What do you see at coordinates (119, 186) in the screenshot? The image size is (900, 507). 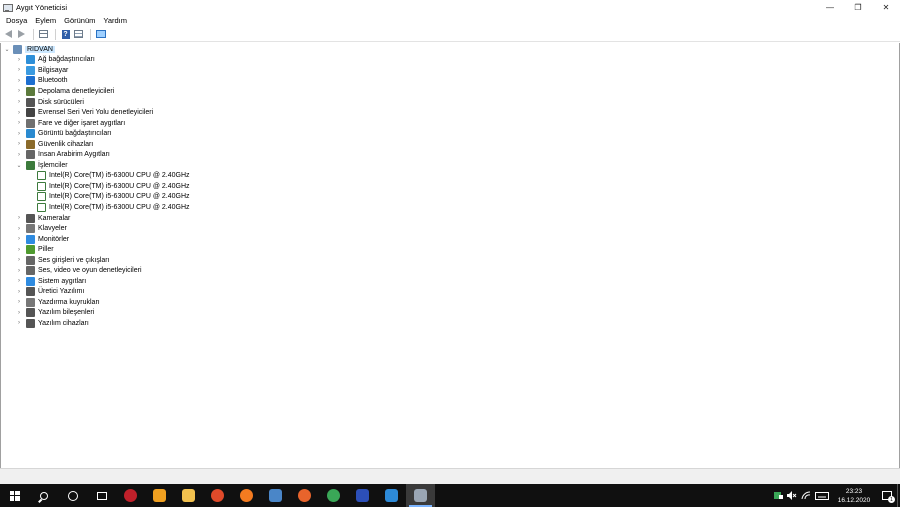 I see `tree-device-label: Intel(R) Core(TM) i5-6300U CPU @ 2.40GHz` at bounding box center [119, 186].